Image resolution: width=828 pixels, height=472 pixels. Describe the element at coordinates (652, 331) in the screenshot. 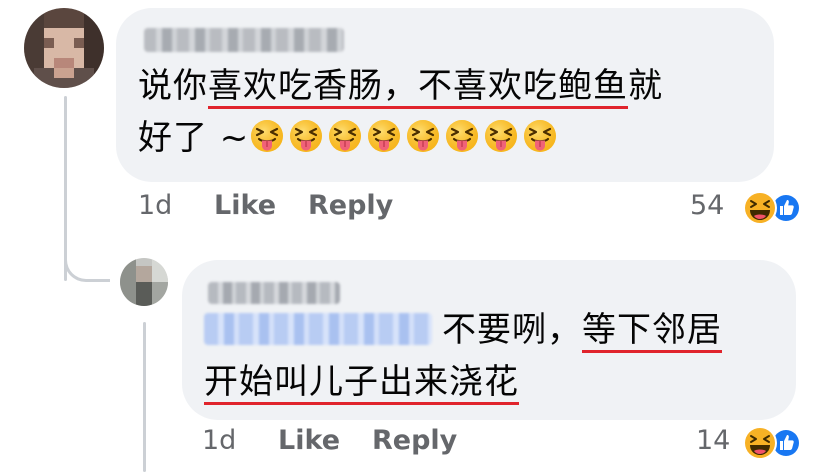

I see `underlined-text: 等下邻居` at that location.